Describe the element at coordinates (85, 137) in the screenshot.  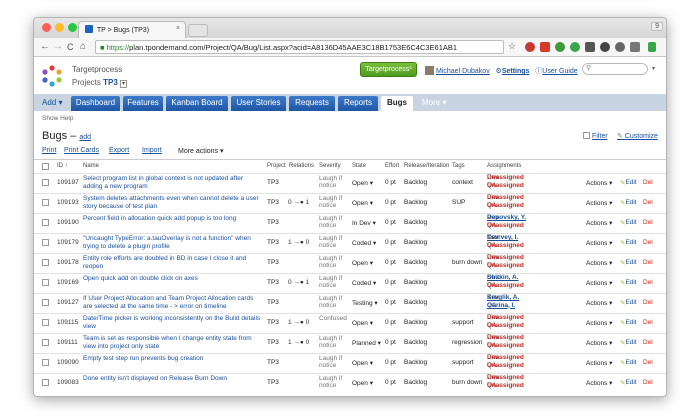
I see `add-bug-link: add` at that location.